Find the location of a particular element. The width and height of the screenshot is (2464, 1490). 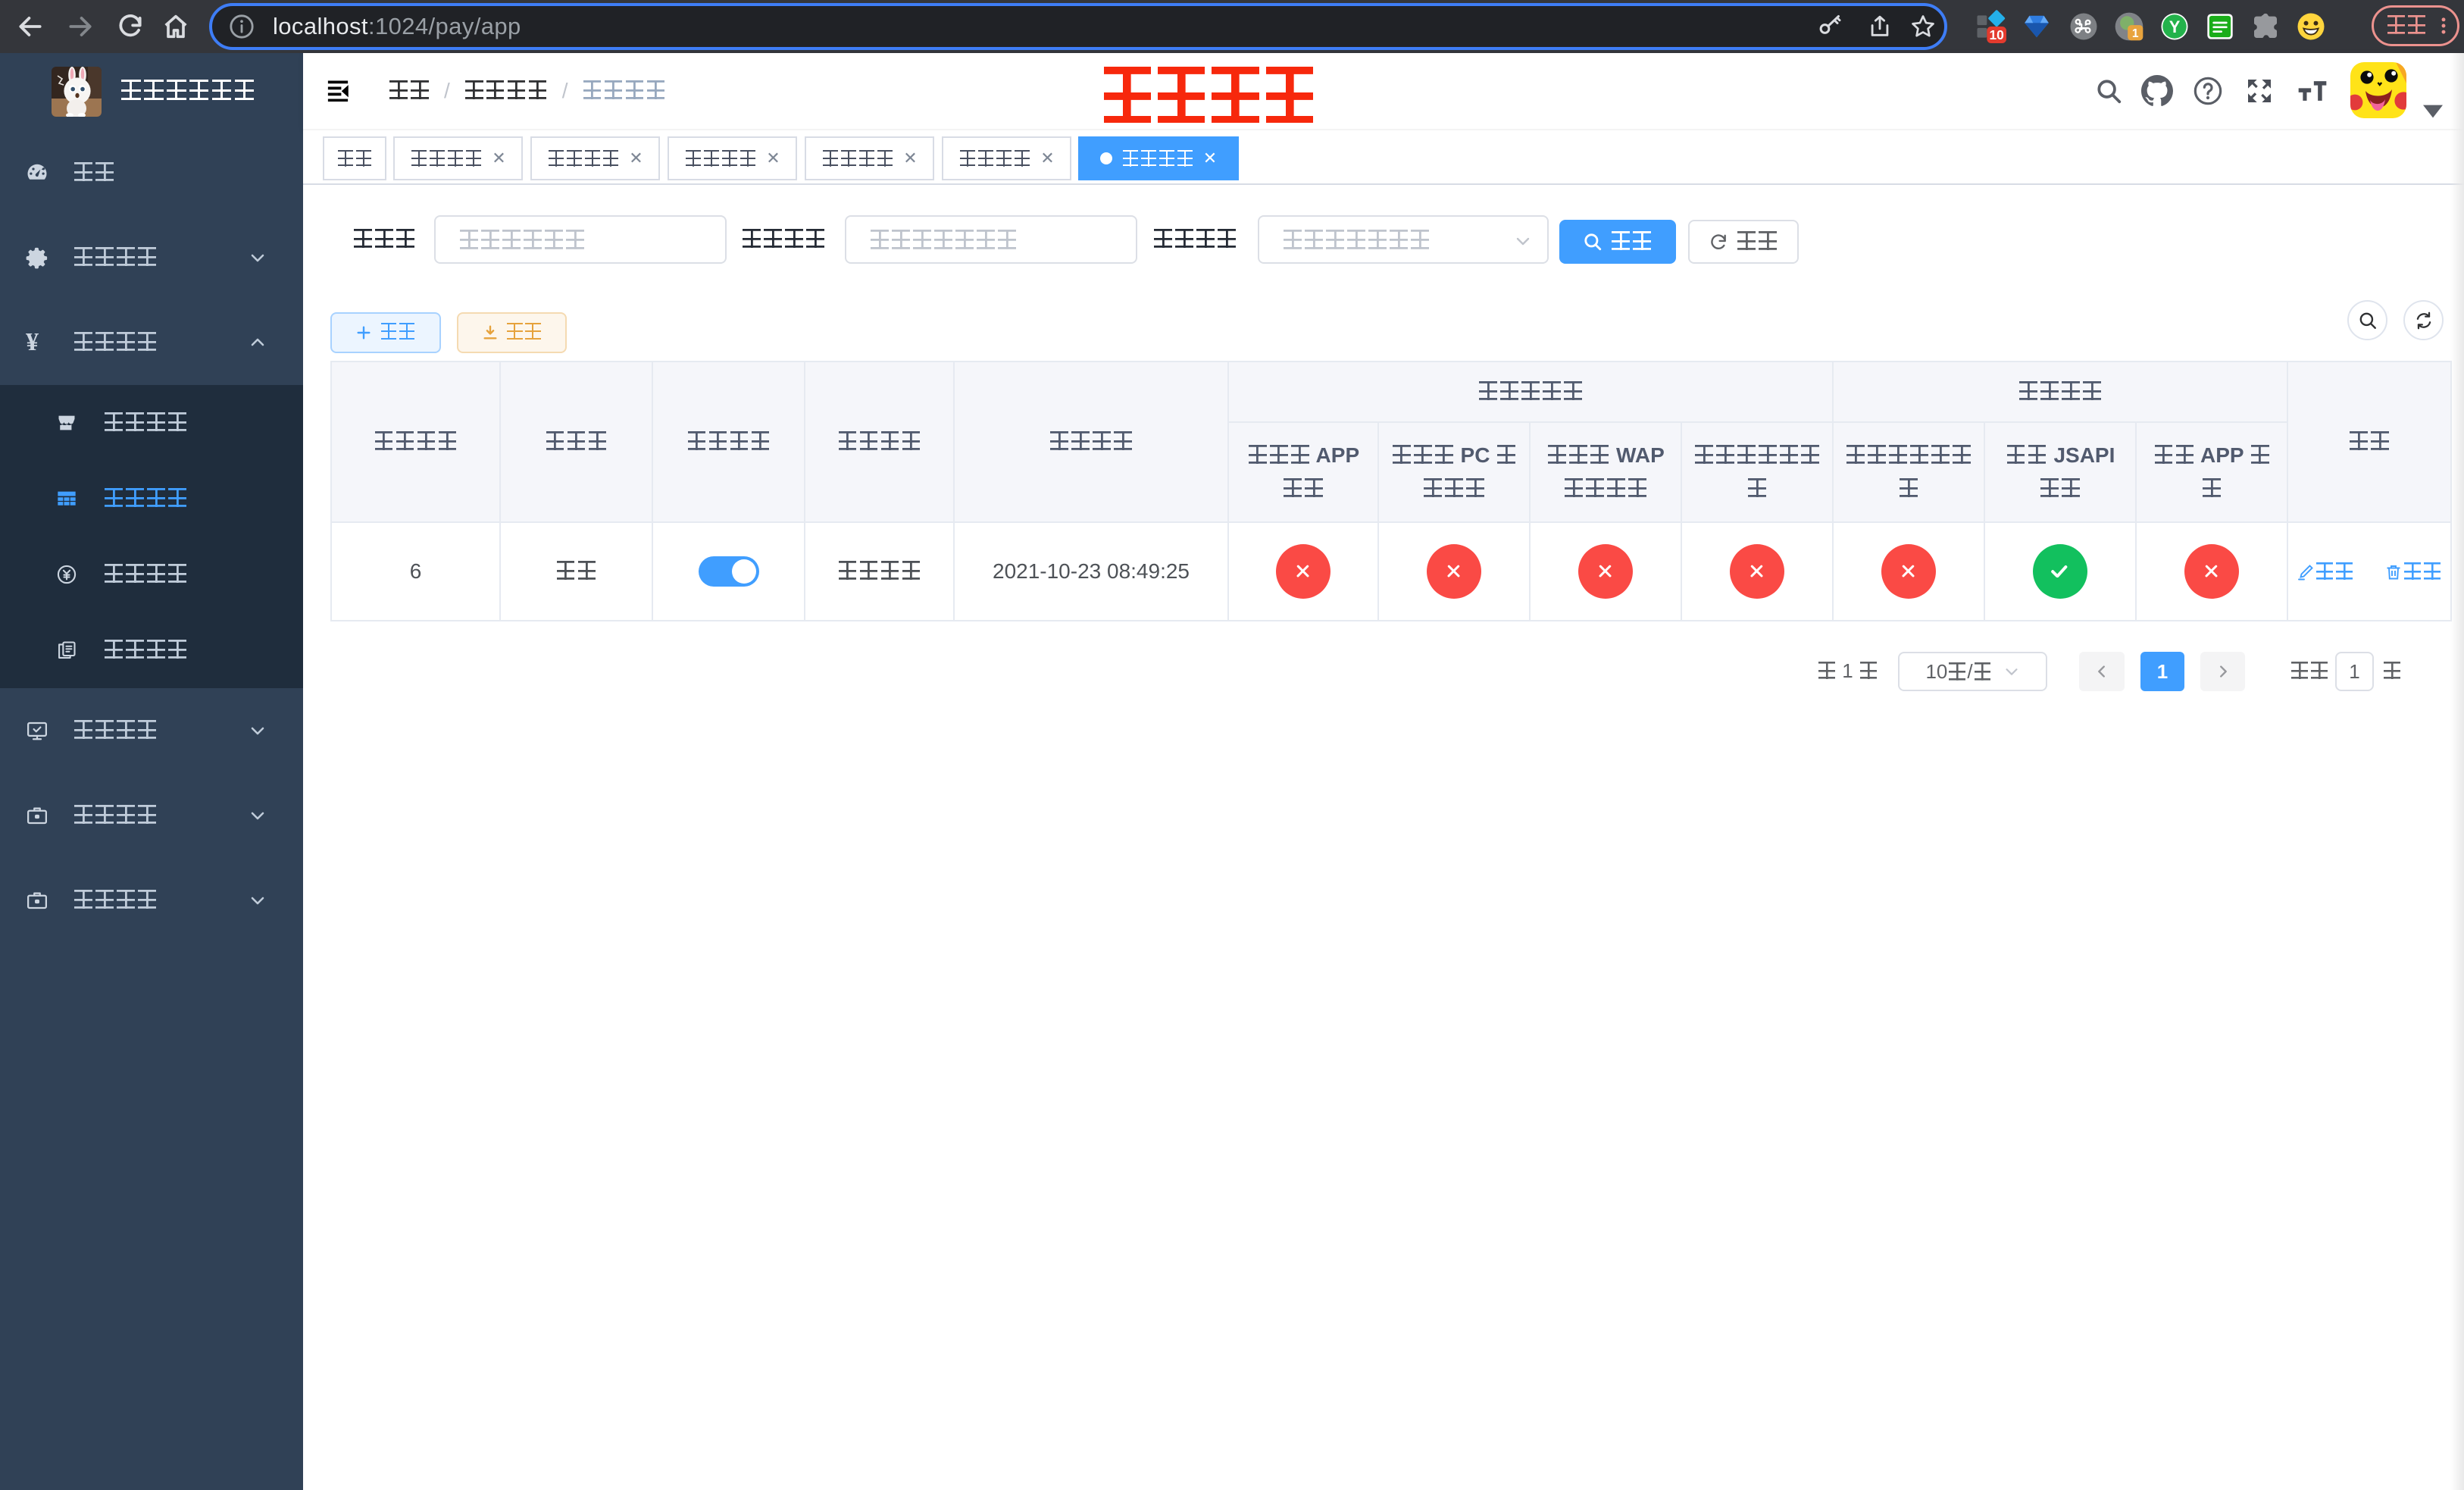

svg-text: 1 is located at coordinates (2135, 33).